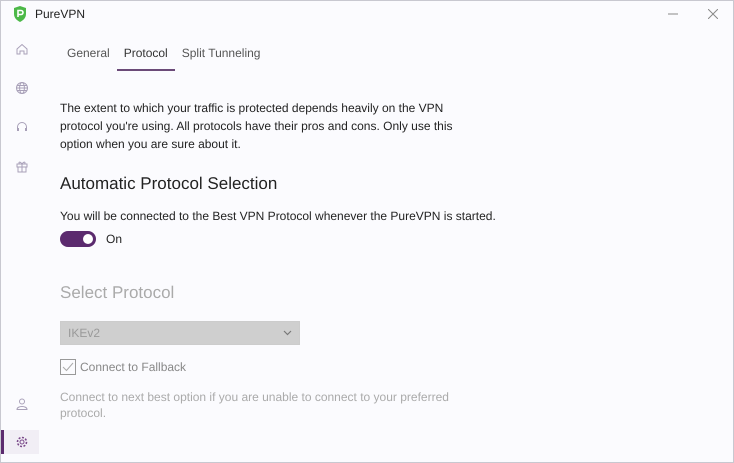  Describe the element at coordinates (21, 88) in the screenshot. I see `globe-icon` at that location.